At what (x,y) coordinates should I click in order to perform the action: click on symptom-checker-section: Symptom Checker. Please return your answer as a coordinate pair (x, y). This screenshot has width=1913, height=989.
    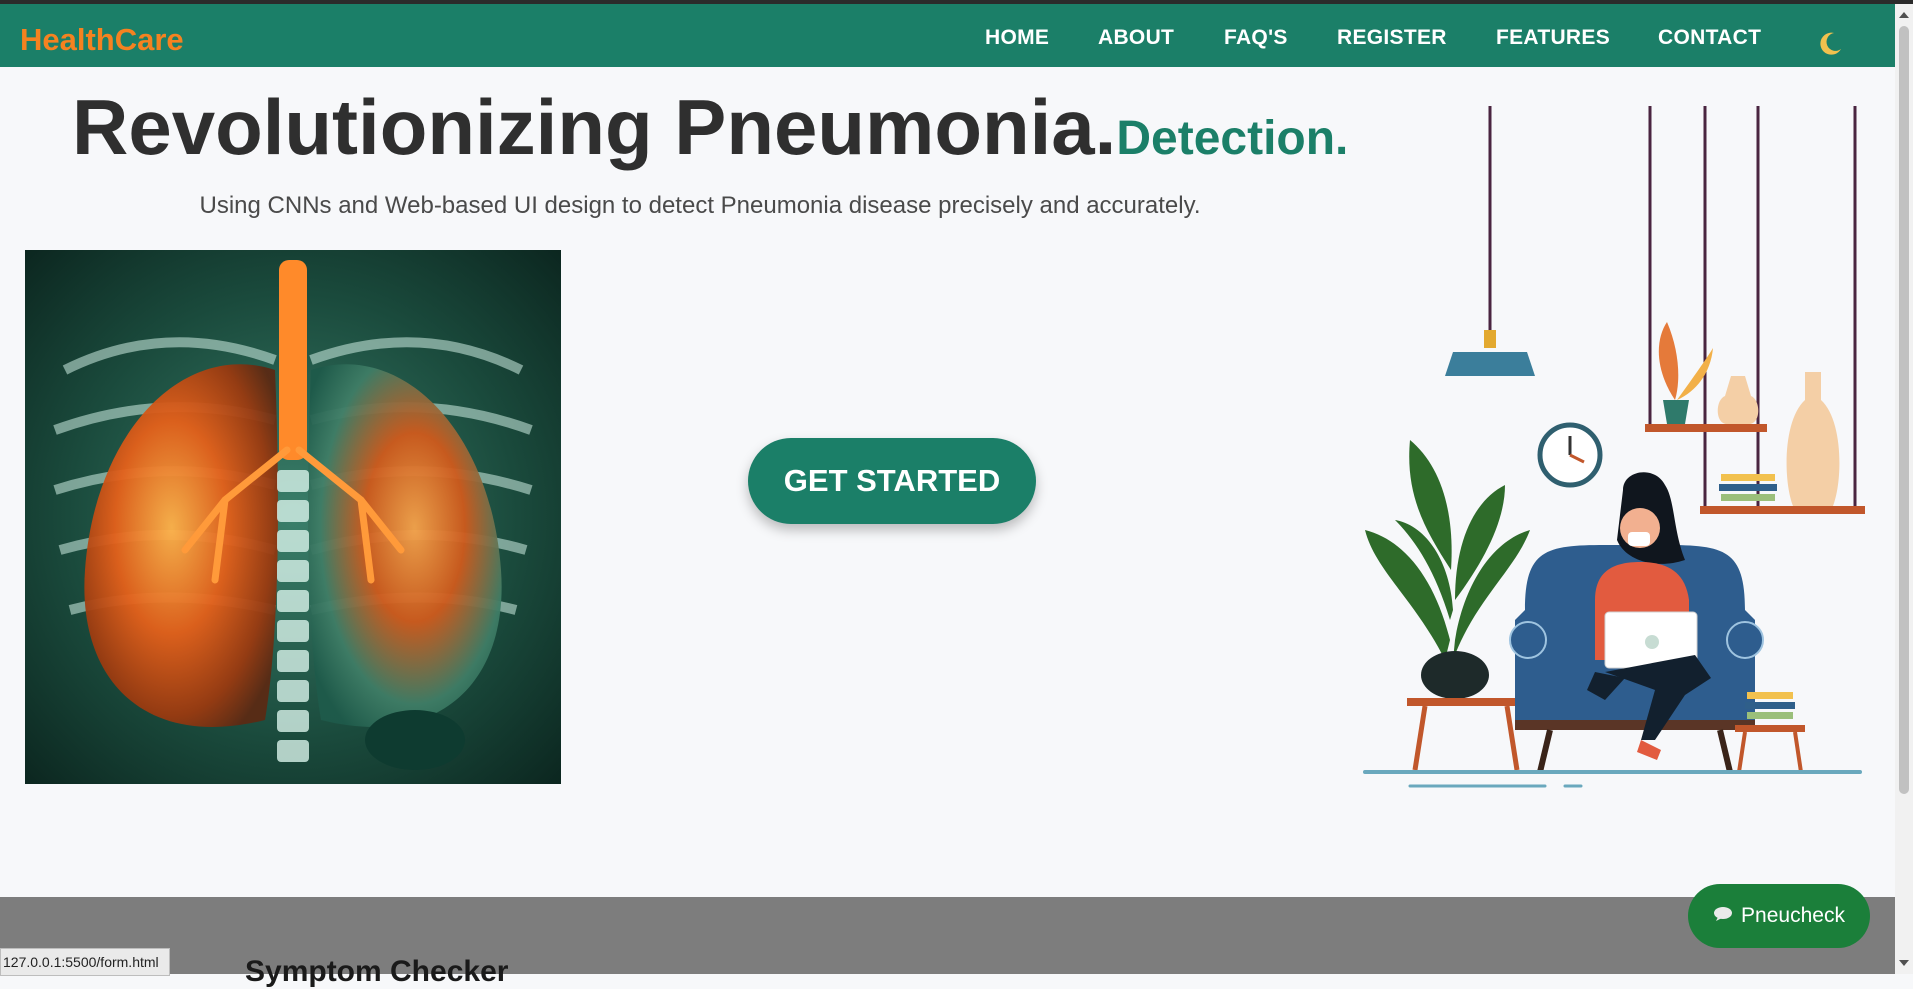
    Looking at the image, I should click on (947, 942).